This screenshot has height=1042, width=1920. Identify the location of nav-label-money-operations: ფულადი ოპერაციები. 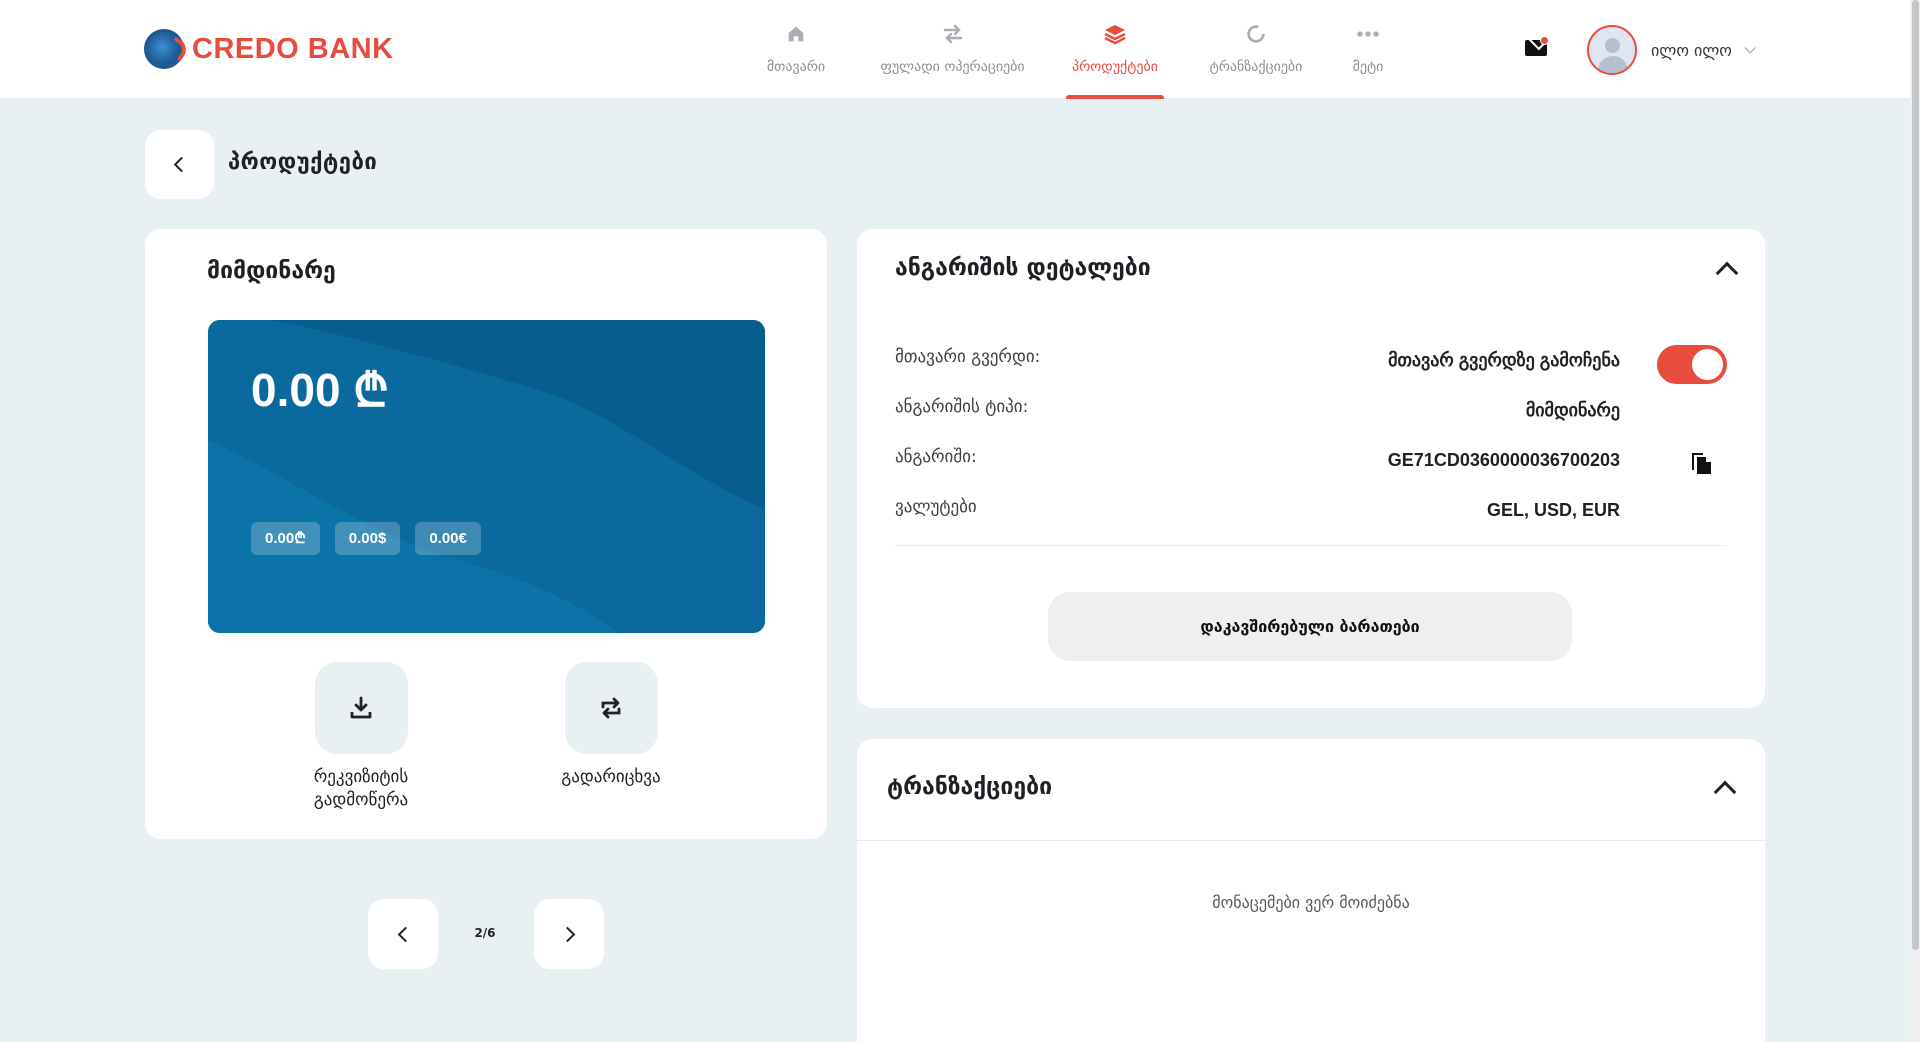
(952, 67).